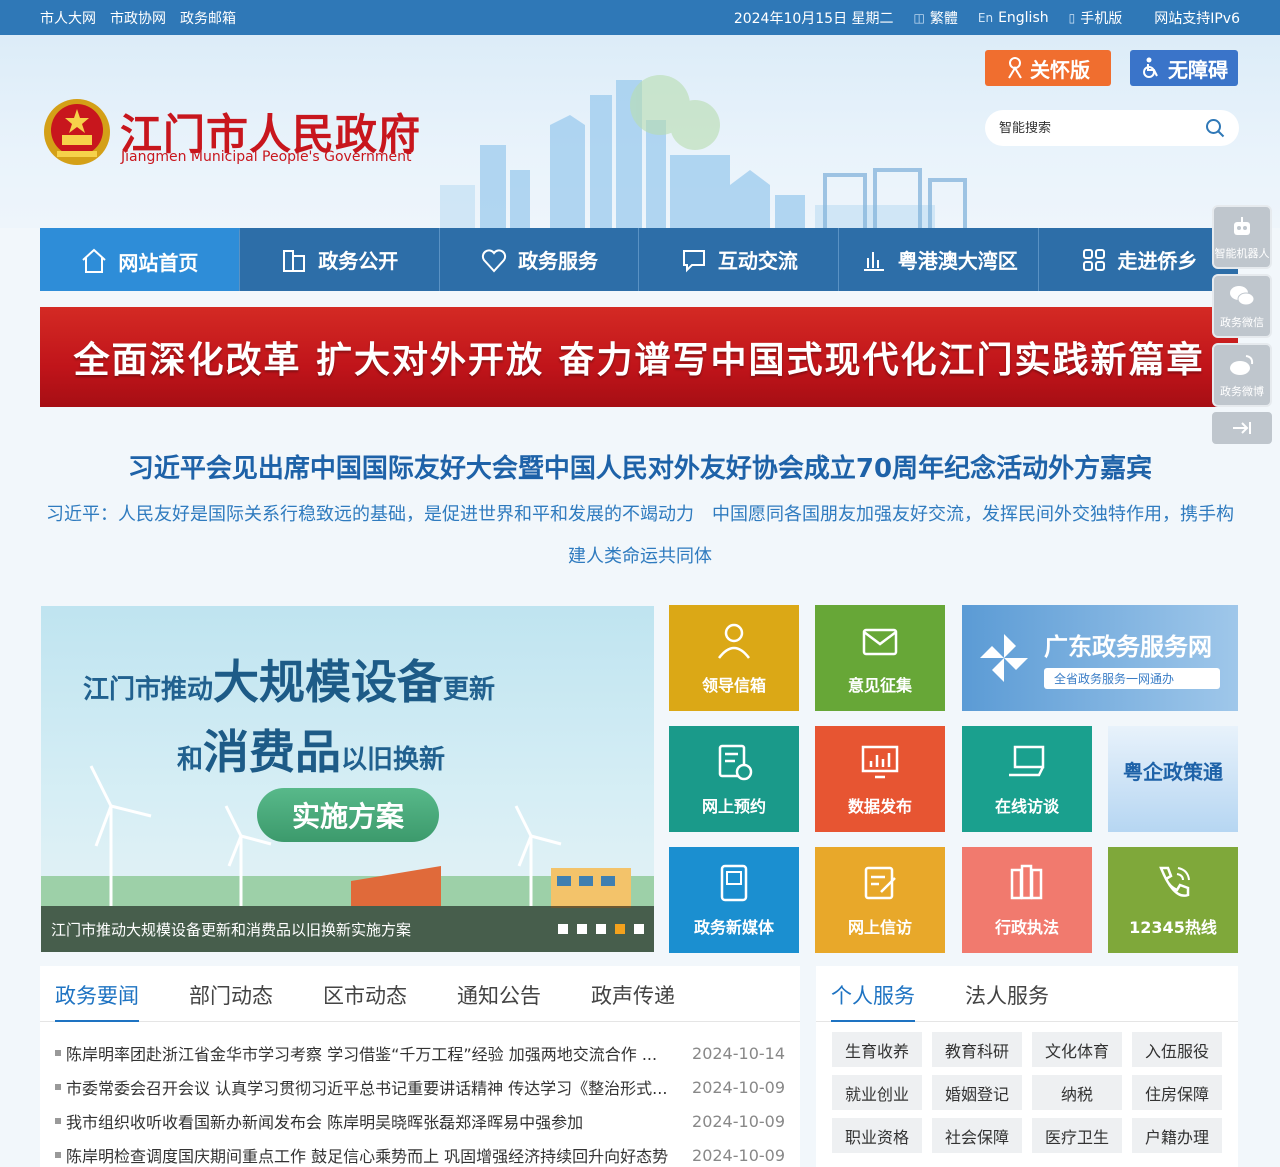 The image size is (1280, 1167). What do you see at coordinates (873, 1001) in the screenshot?
I see `tab-personal-service: 个人服务` at bounding box center [873, 1001].